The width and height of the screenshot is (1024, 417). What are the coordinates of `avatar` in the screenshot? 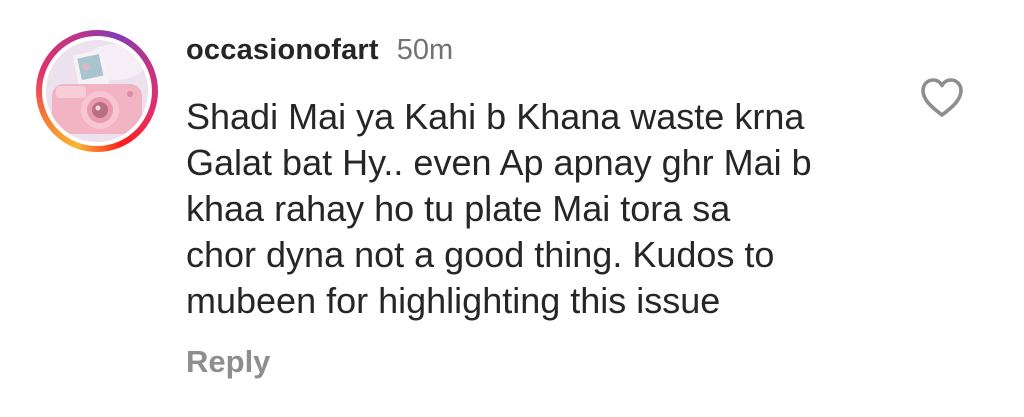 It's located at (97, 91).